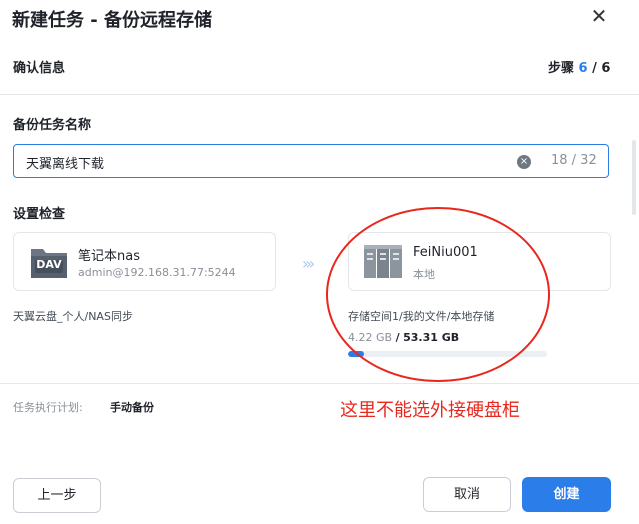 Image resolution: width=639 pixels, height=524 pixels. What do you see at coordinates (561, 68) in the screenshot?
I see `step-prefix: 步骤` at bounding box center [561, 68].